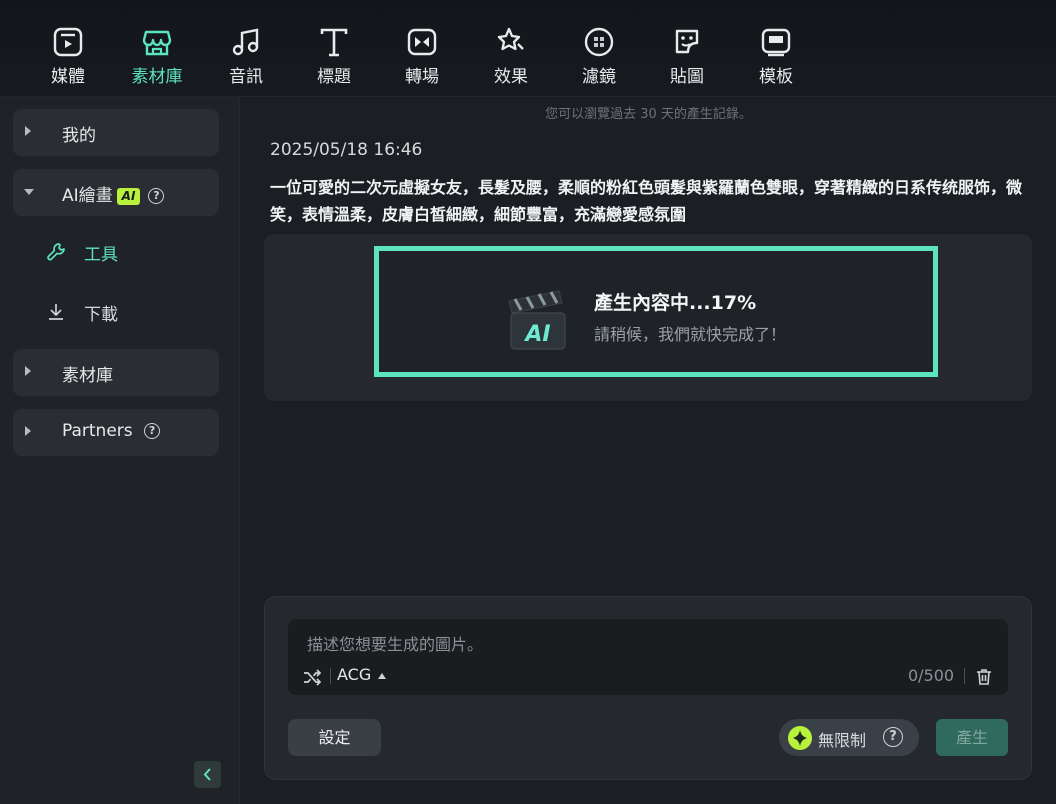 This screenshot has width=1056, height=804. I want to click on shuffle-icon, so click(312, 677).